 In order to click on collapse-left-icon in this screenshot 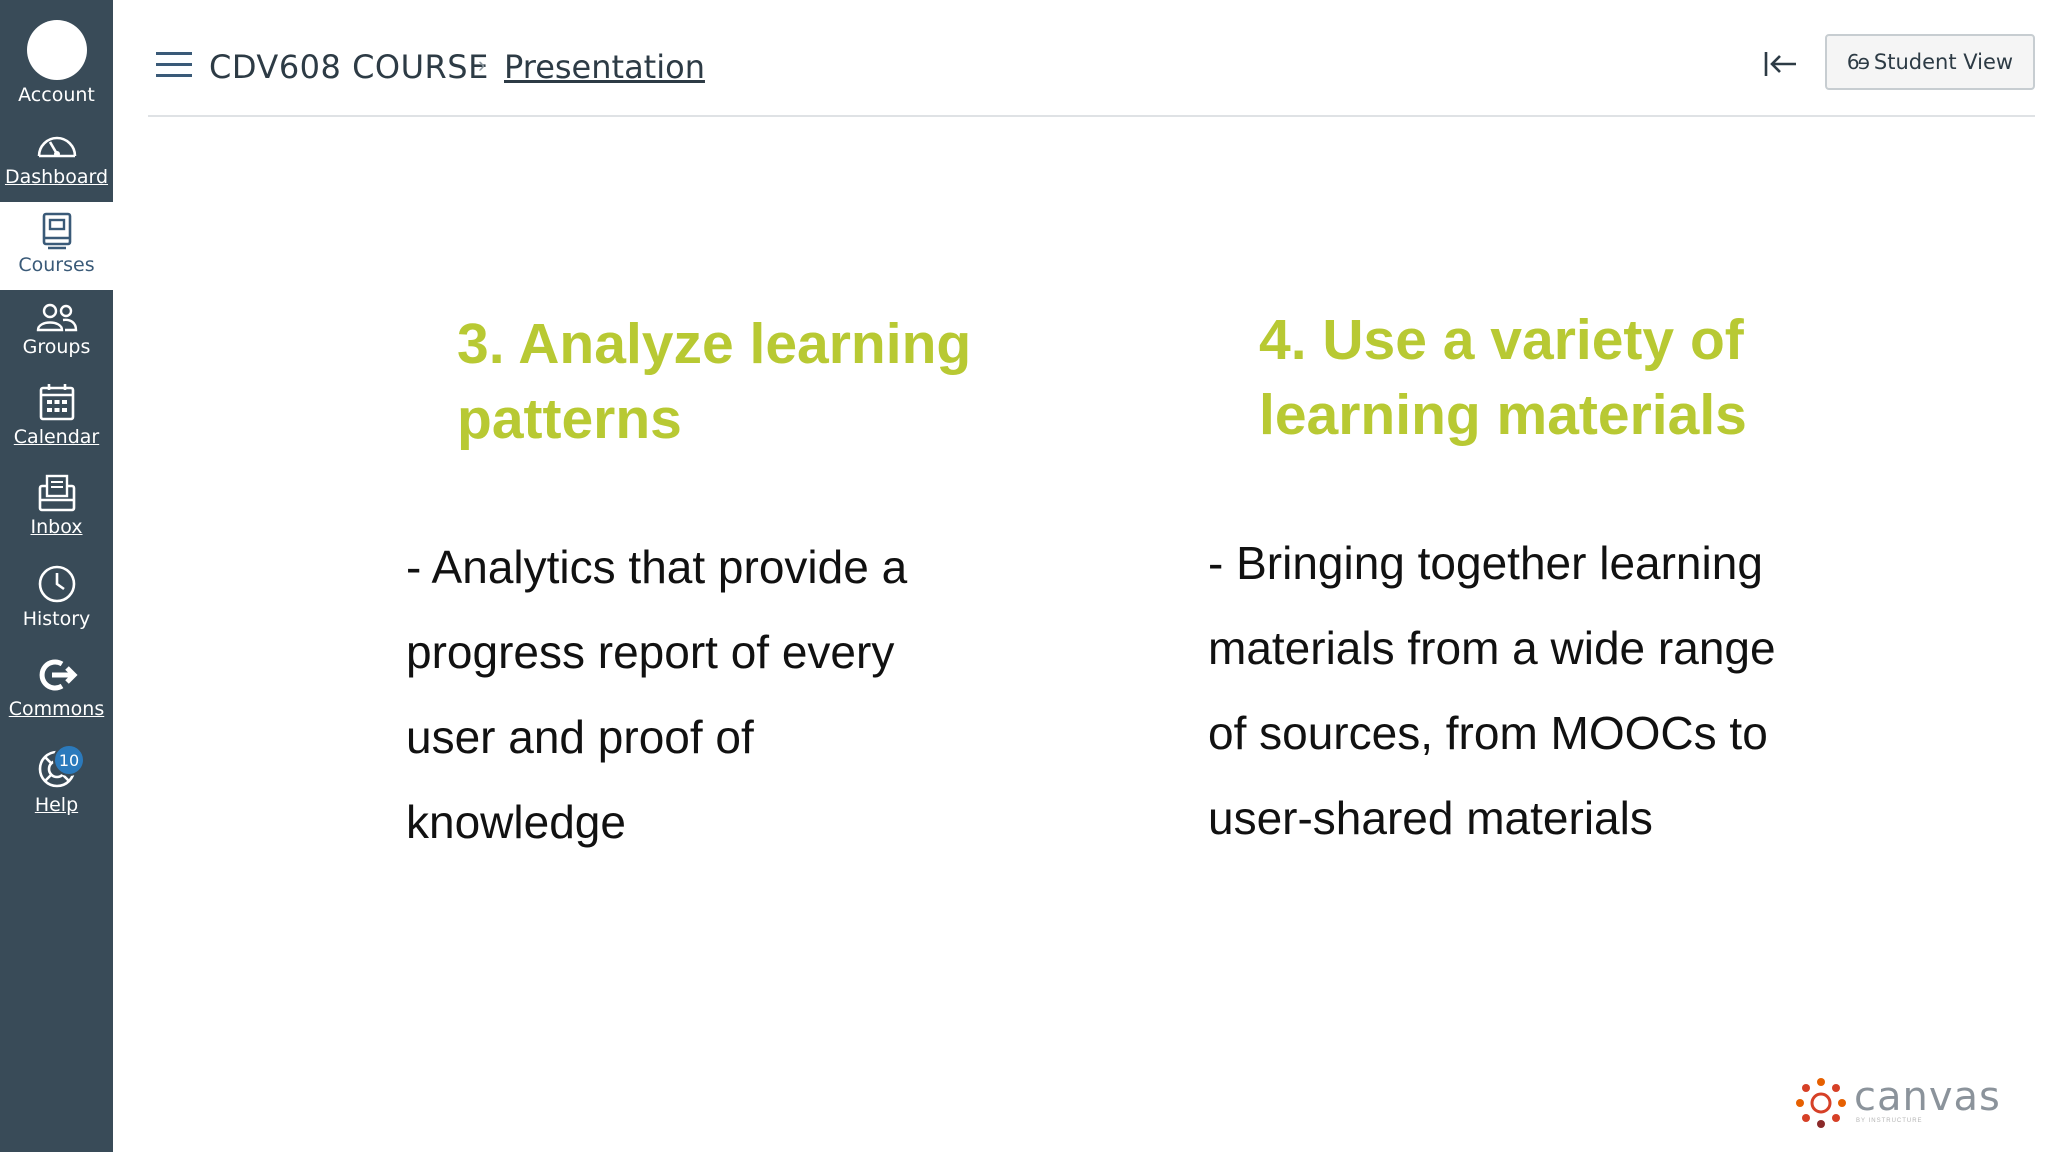, I will do `click(1780, 64)`.